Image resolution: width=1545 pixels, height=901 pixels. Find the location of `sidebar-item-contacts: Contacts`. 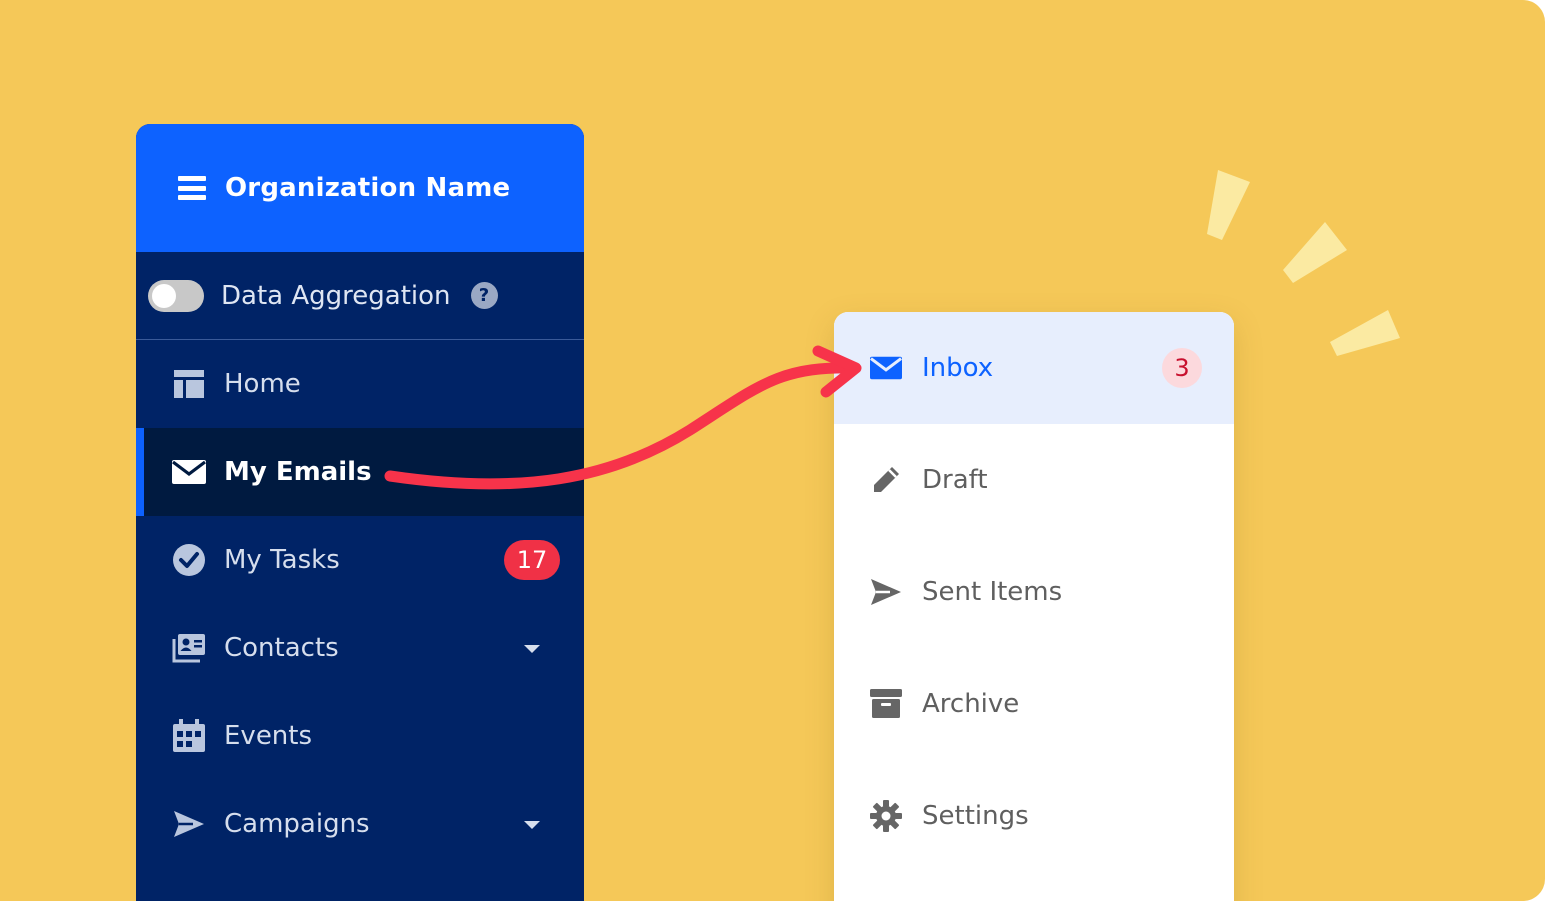

sidebar-item-contacts: Contacts is located at coordinates (360, 648).